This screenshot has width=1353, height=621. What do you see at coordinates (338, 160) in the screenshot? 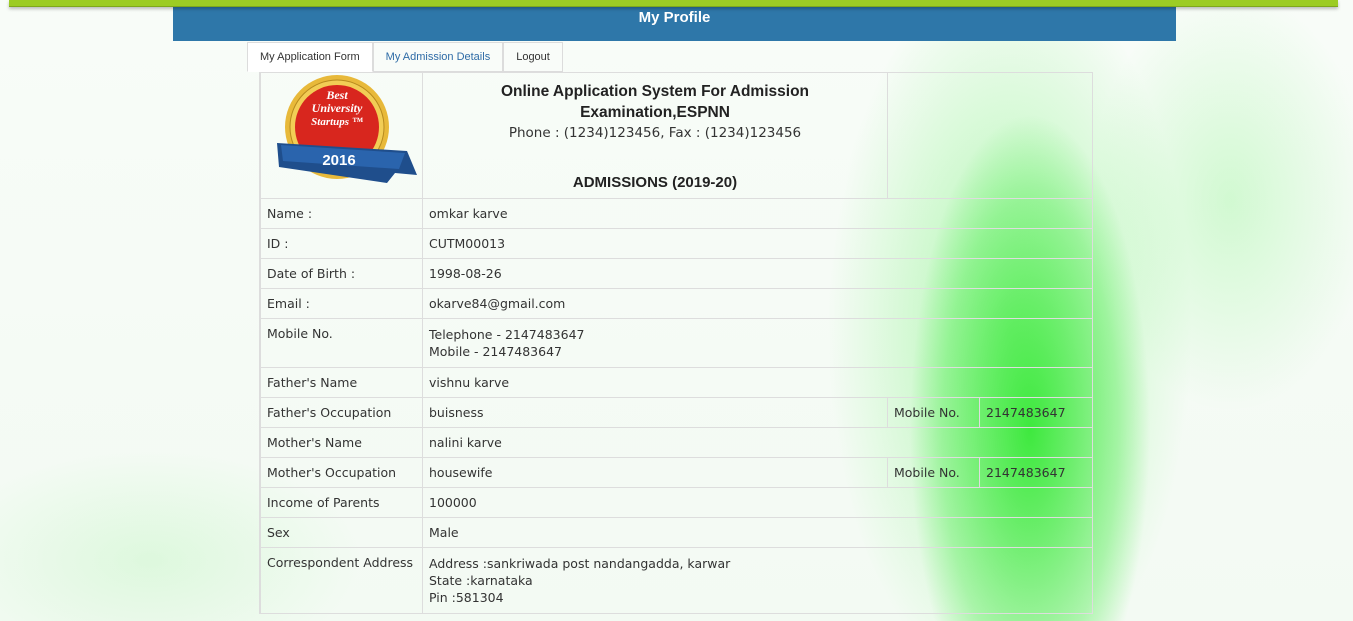
I see `logo-text-year: 2016` at bounding box center [338, 160].